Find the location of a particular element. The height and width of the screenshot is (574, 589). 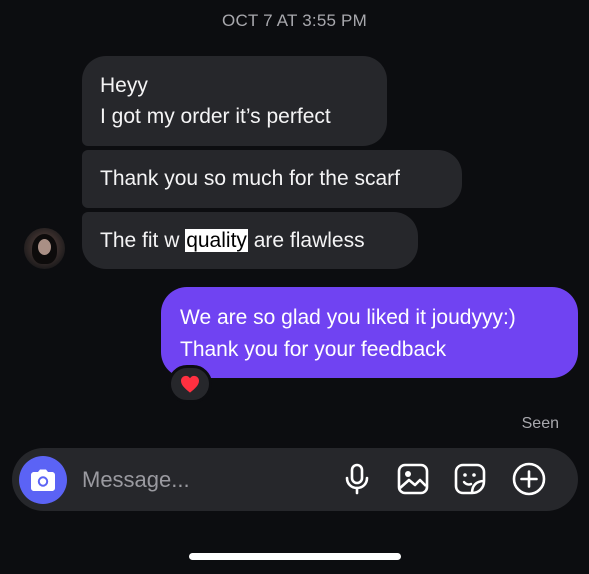

sticker-button is located at coordinates (470, 479).